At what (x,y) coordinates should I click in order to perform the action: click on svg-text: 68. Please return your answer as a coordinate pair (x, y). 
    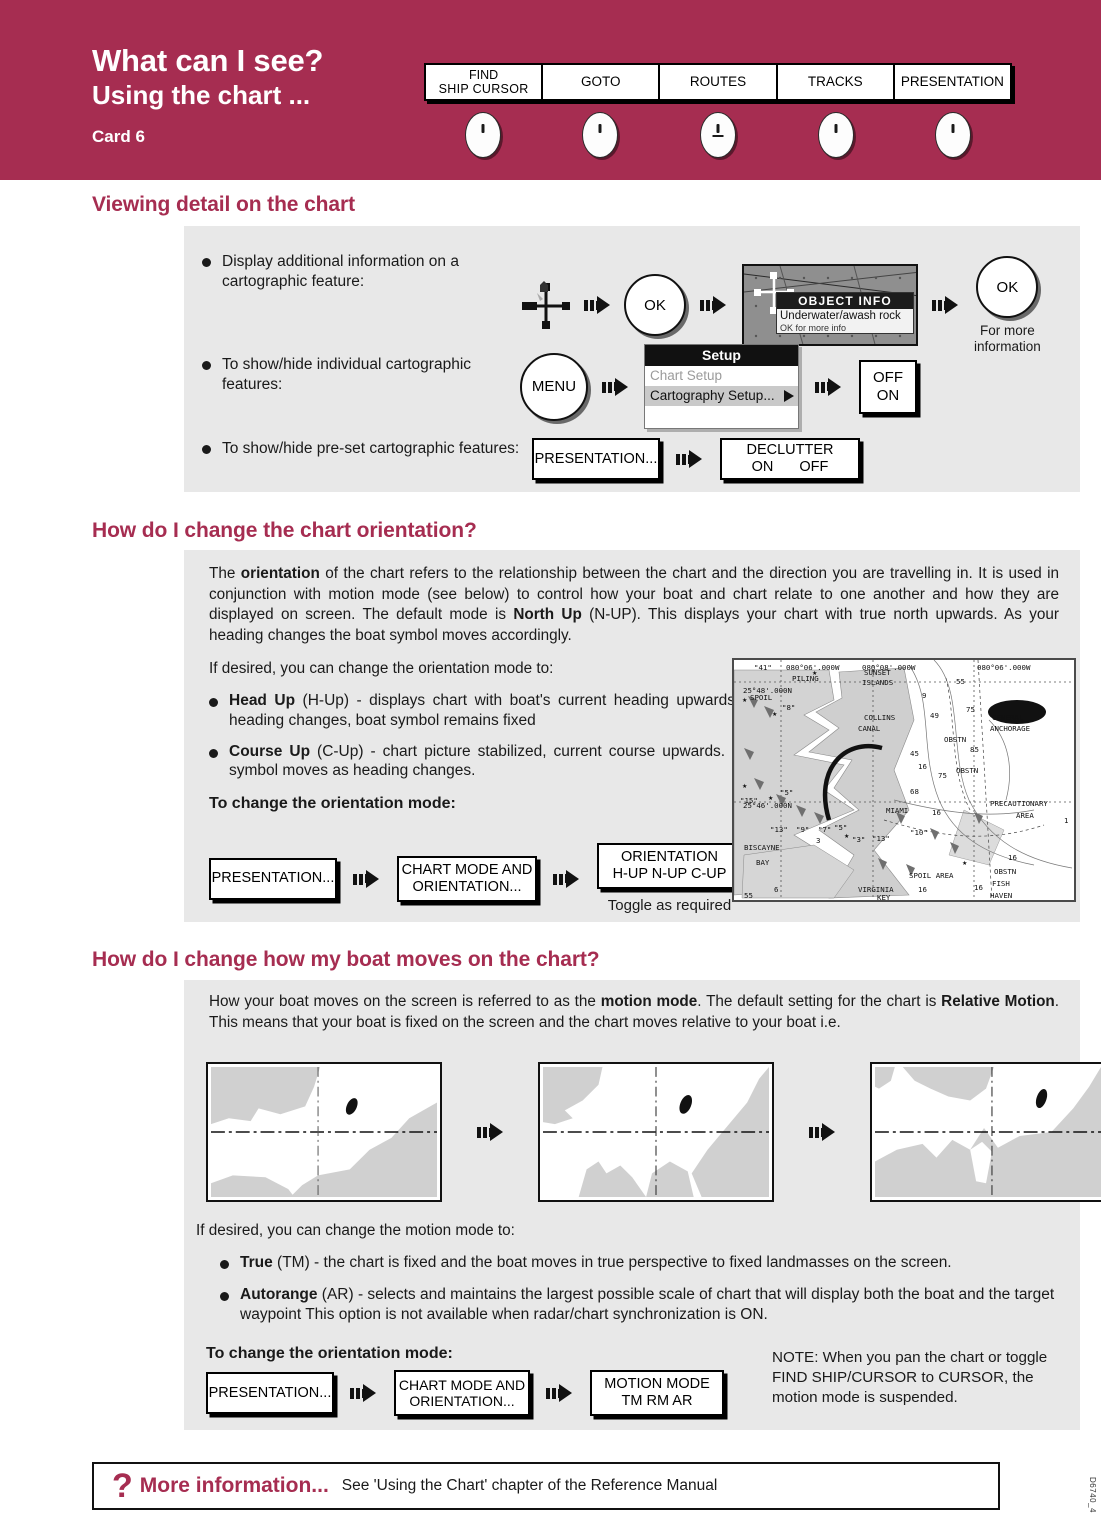
    Looking at the image, I should click on (914, 791).